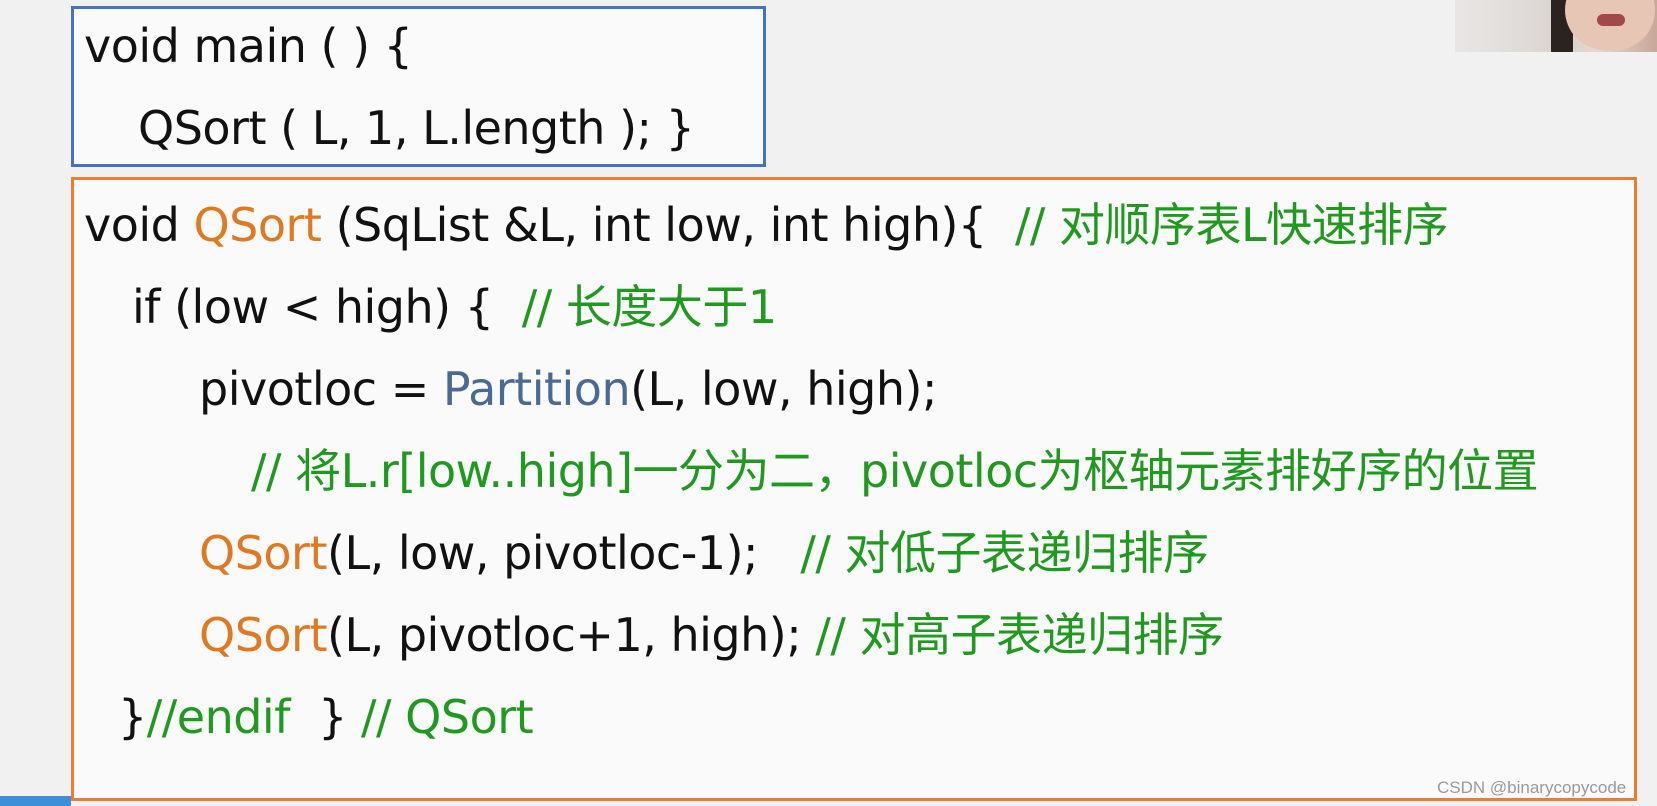  Describe the element at coordinates (1231, 225) in the screenshot. I see `comment: // 对顺序表L快速排序` at that location.